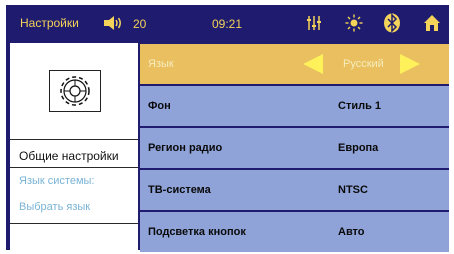  Describe the element at coordinates (432, 23) in the screenshot. I see `home-icon` at that location.